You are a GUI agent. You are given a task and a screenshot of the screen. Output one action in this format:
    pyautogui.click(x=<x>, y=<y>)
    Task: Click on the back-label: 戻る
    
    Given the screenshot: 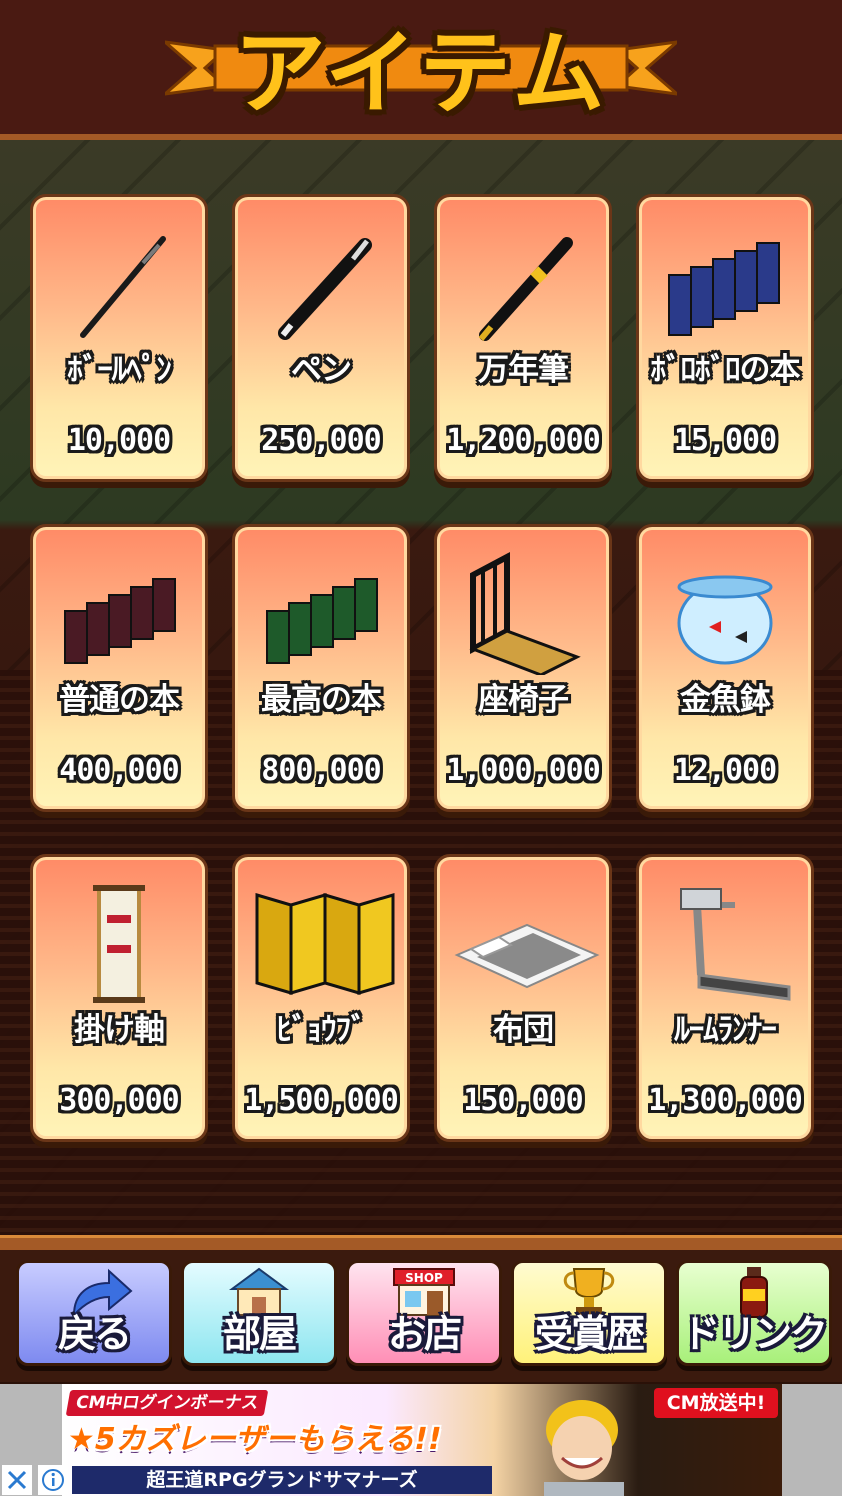 What is the action you would take?
    pyautogui.click(x=94, y=1334)
    